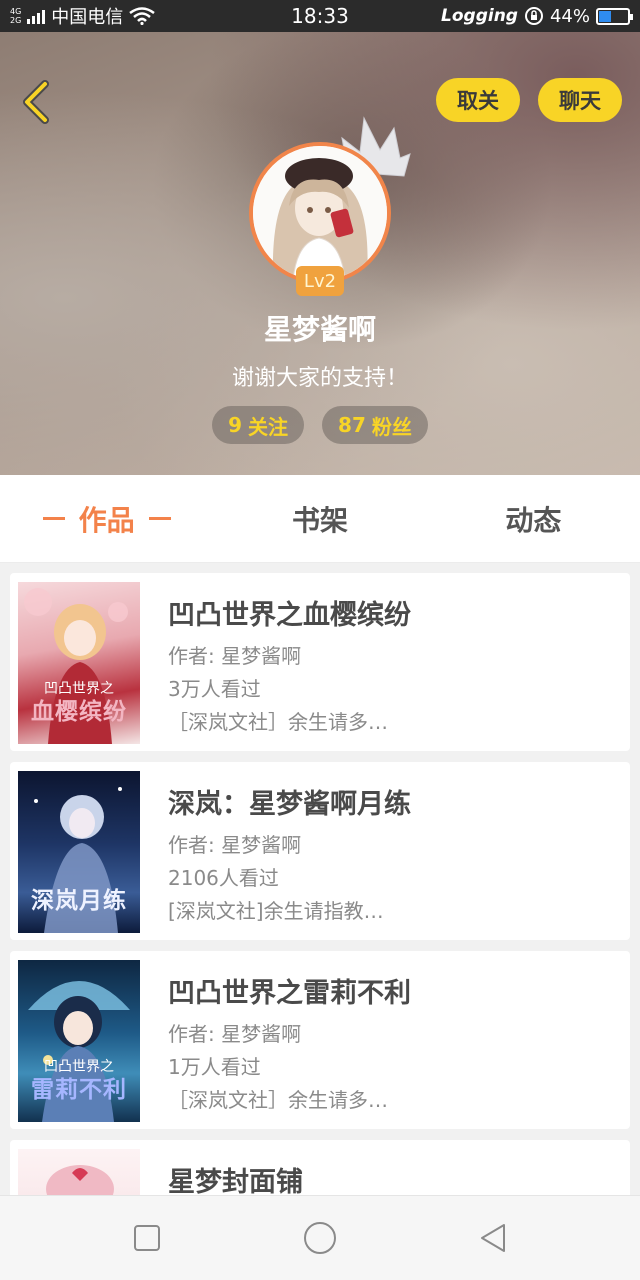 Image resolution: width=640 pixels, height=1280 pixels. I want to click on book-info: 星梦封面铺, so click(394, 1177).